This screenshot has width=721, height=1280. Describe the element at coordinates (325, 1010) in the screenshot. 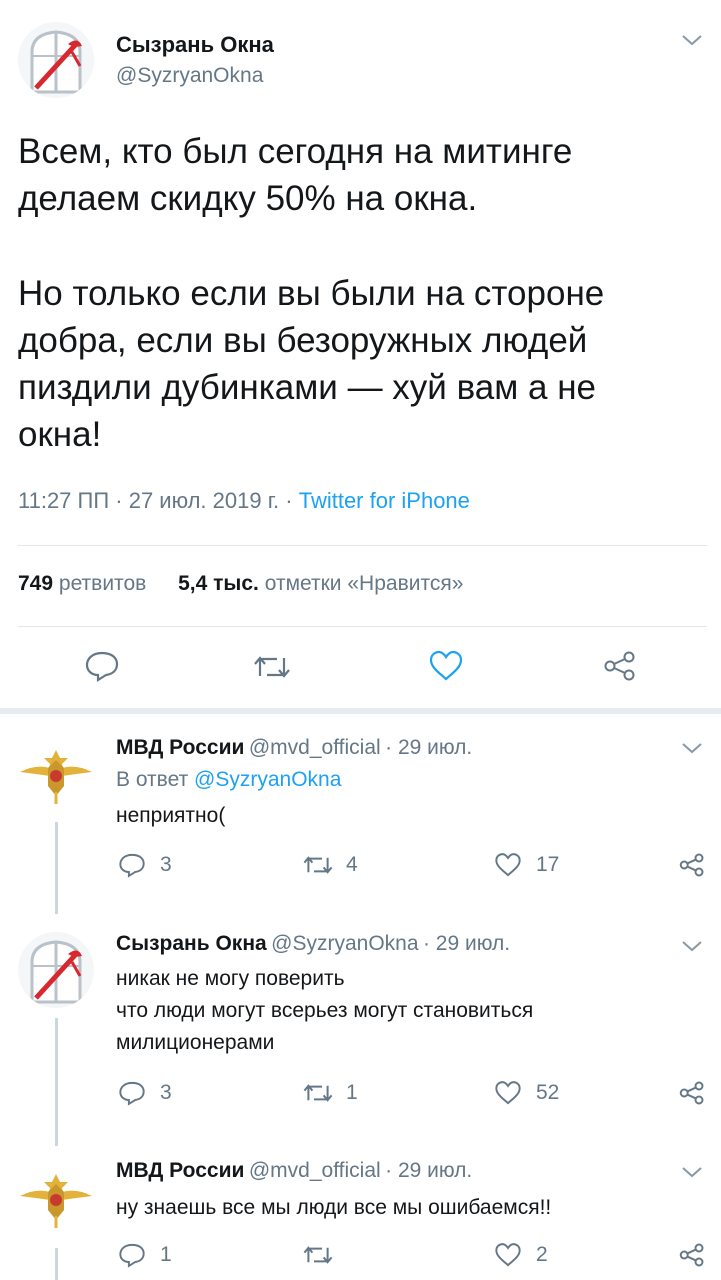

I see `reply-text-line: что люди могут всерьез могут становиться` at that location.